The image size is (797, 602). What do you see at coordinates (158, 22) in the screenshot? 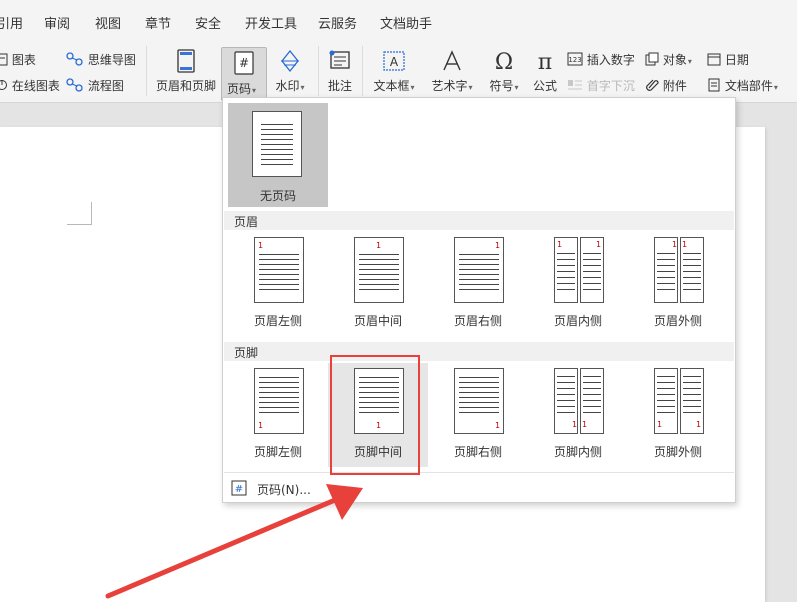
I see `tab-section: 章节` at bounding box center [158, 22].